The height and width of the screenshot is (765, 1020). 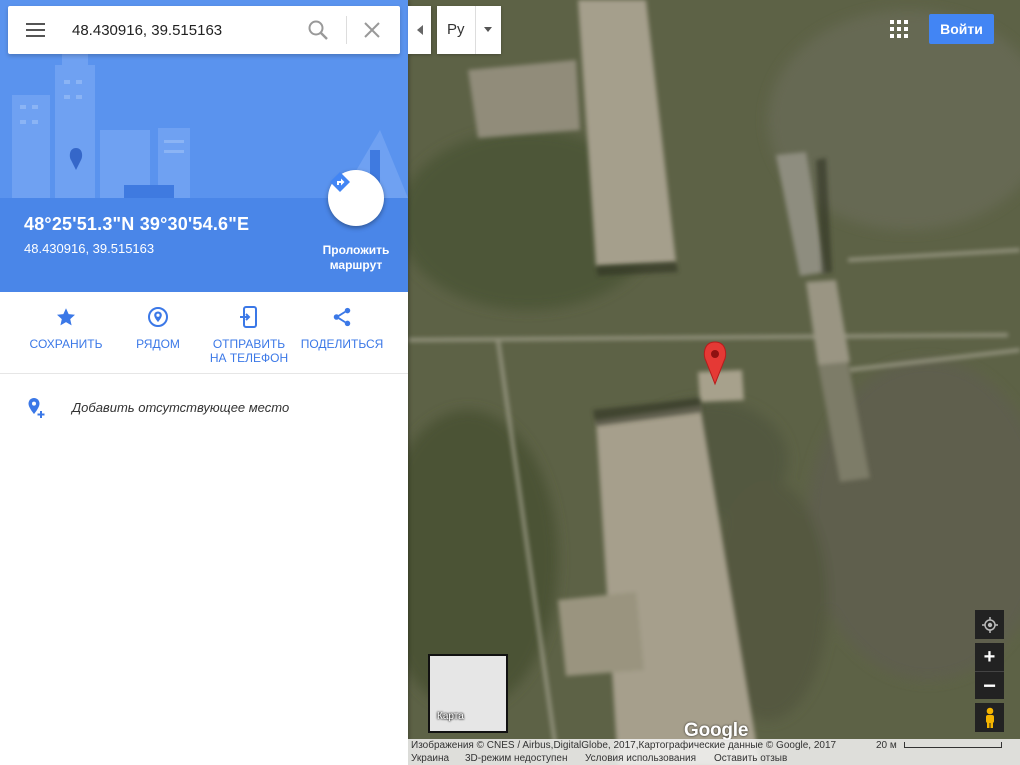 I want to click on chevron-down-icon, so click(x=488, y=29).